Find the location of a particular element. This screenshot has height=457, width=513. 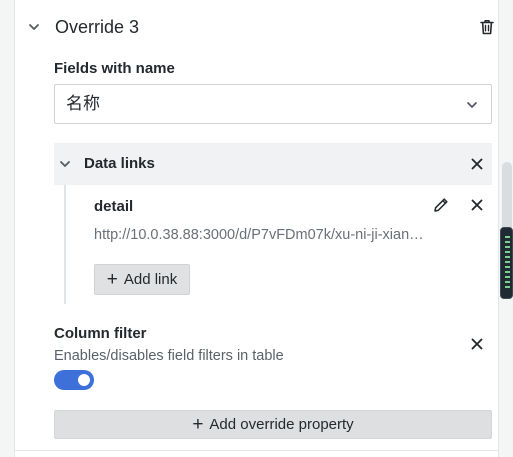

add-link-button: + Add link is located at coordinates (142, 279).